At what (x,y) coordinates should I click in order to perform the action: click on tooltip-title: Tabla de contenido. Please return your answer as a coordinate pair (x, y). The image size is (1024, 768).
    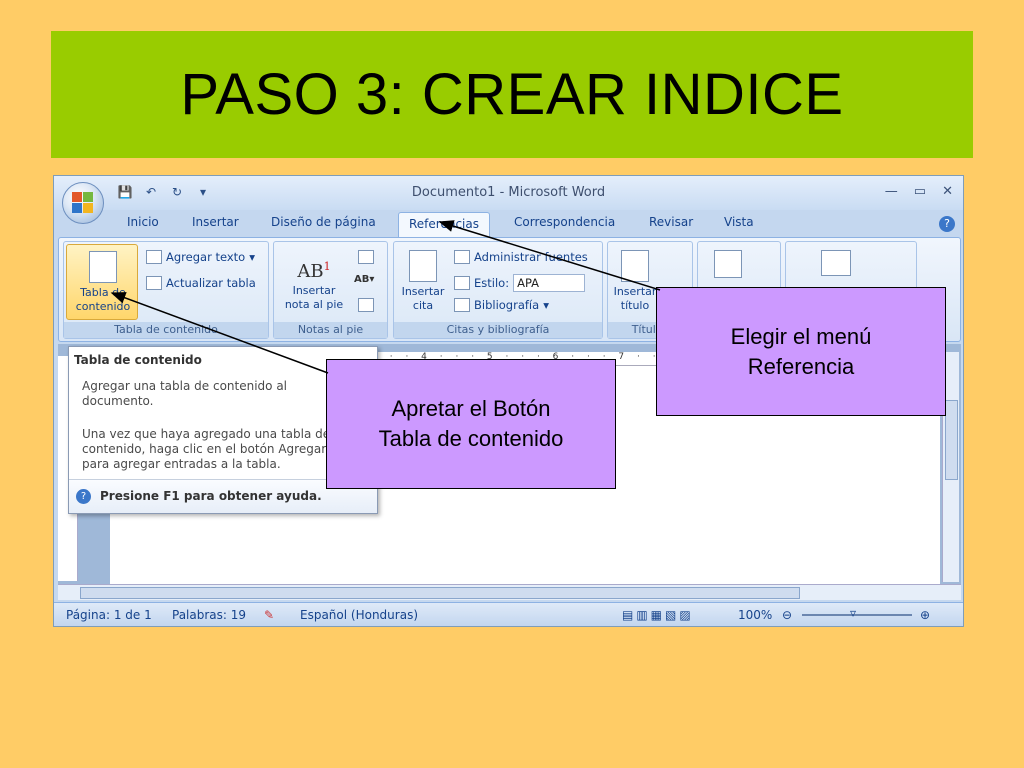
    Looking at the image, I should click on (138, 360).